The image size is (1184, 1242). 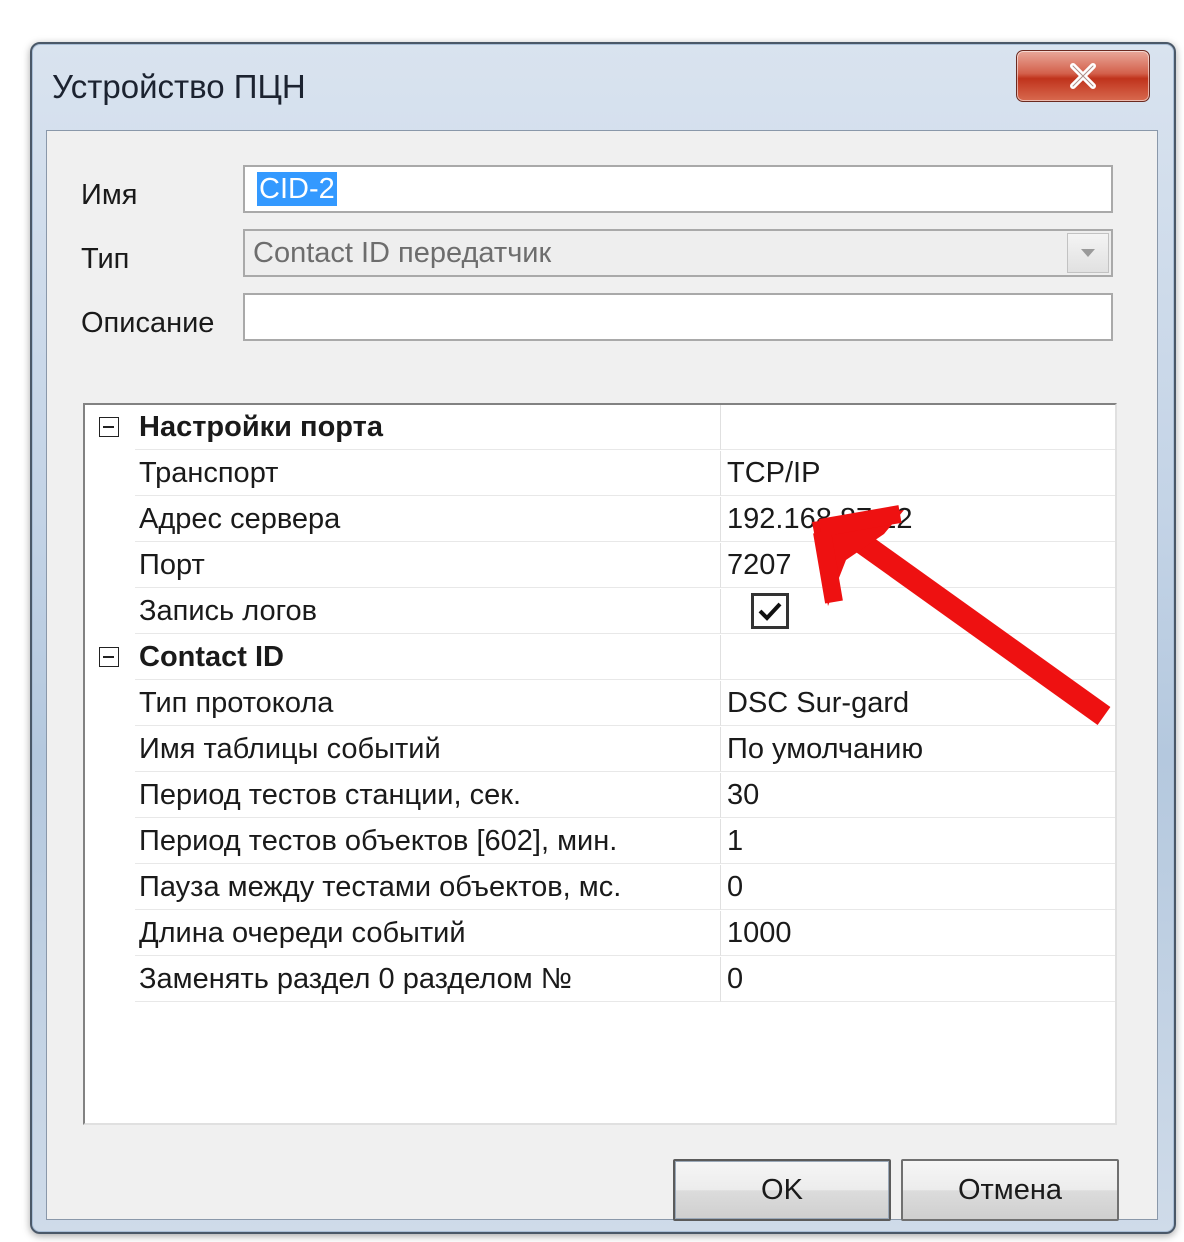 I want to click on description-label: Описание, so click(x=148, y=323).